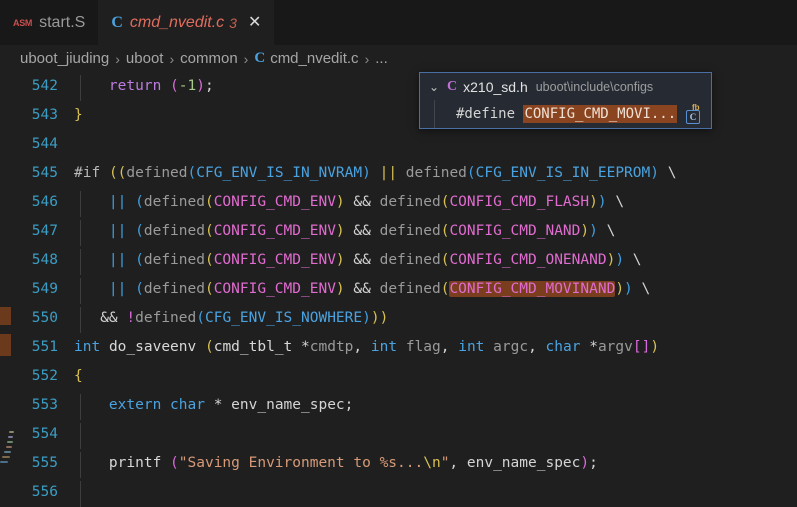 The height and width of the screenshot is (507, 797). Describe the element at coordinates (314, 58) in the screenshot. I see `breadcrumb-item-cmd-nvedit-c: cmd_nvedit.c` at that location.